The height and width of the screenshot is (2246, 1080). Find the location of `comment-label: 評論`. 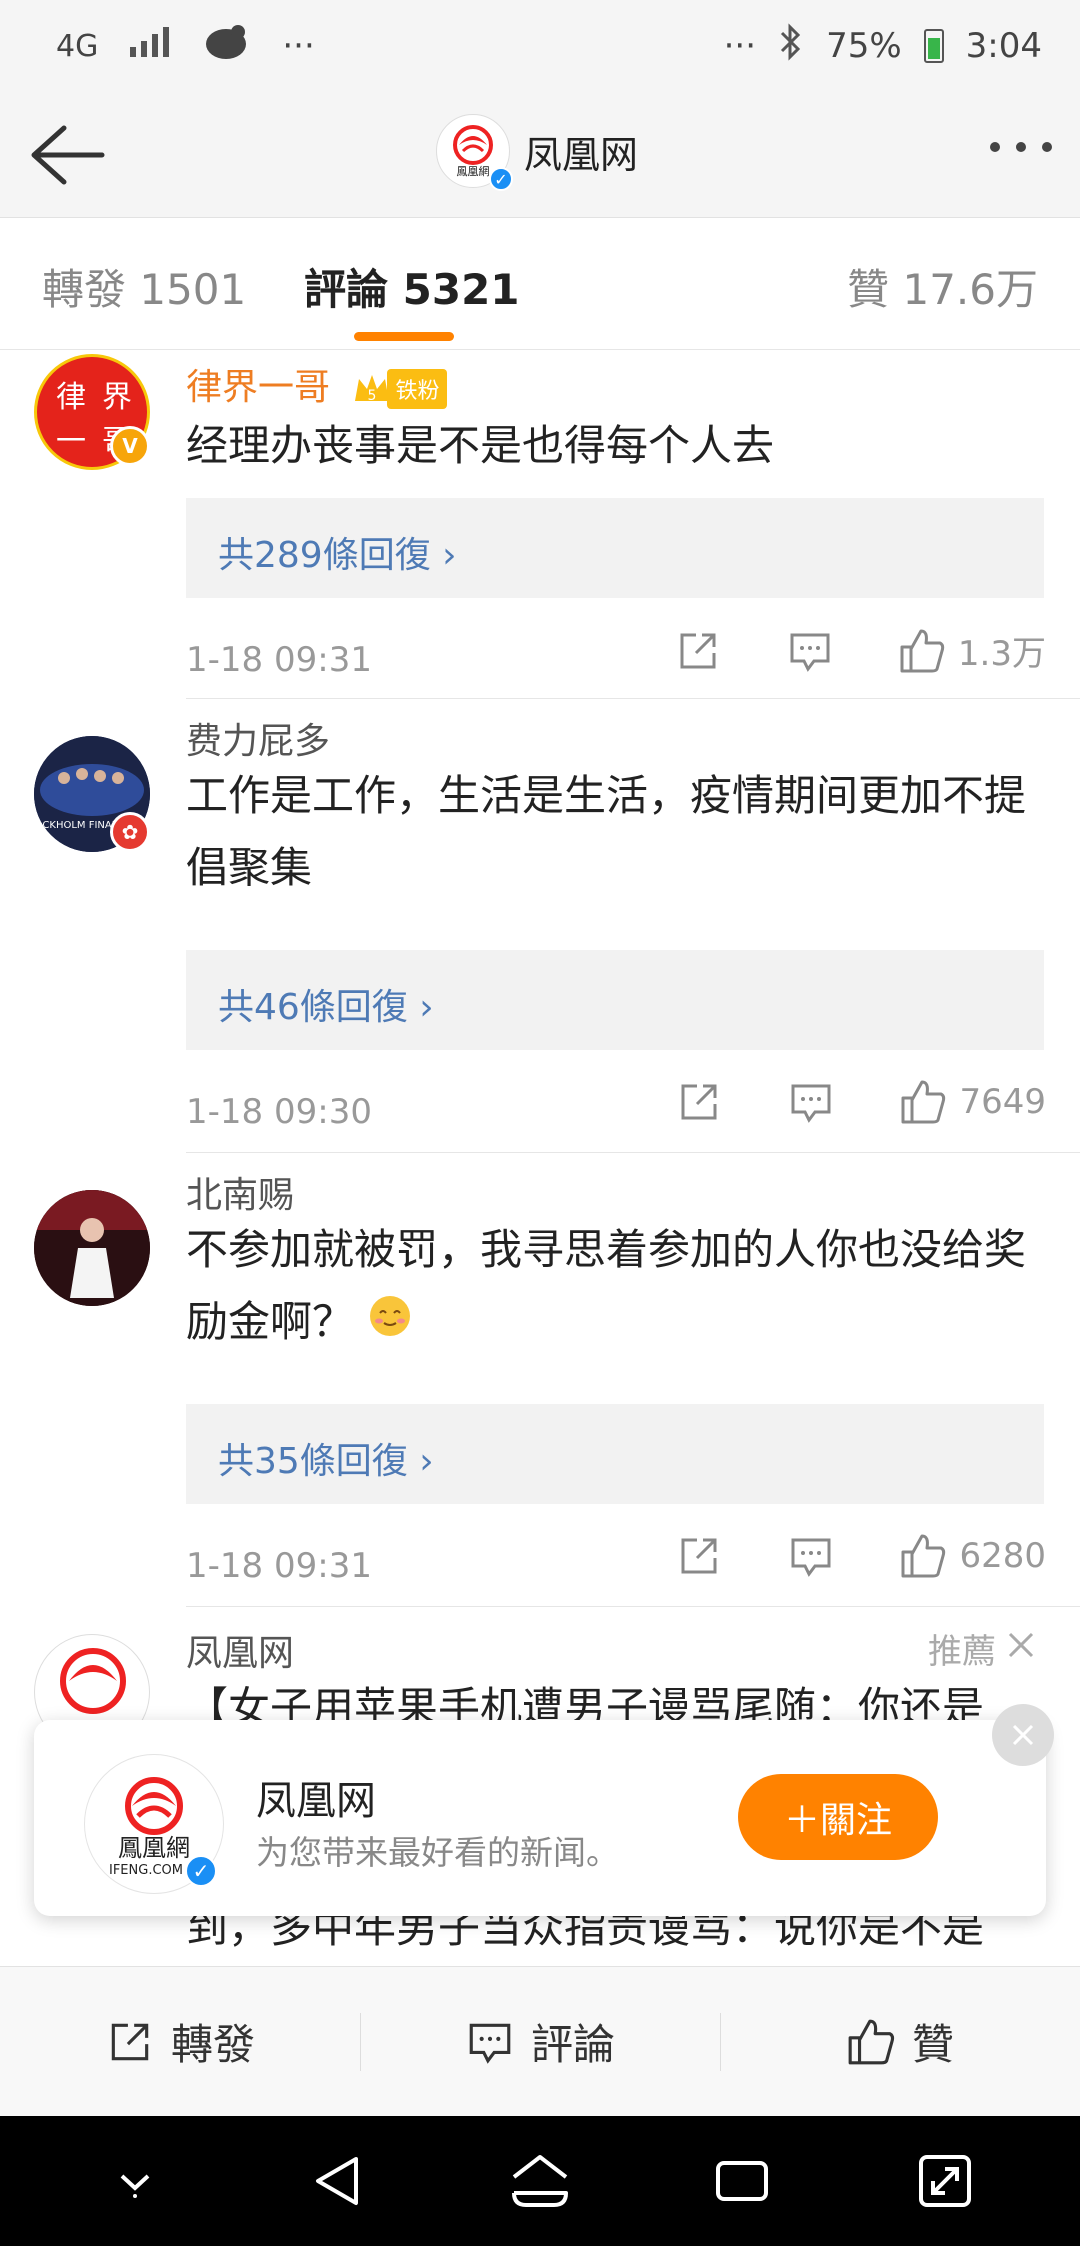

comment-label: 評論 is located at coordinates (572, 2044).